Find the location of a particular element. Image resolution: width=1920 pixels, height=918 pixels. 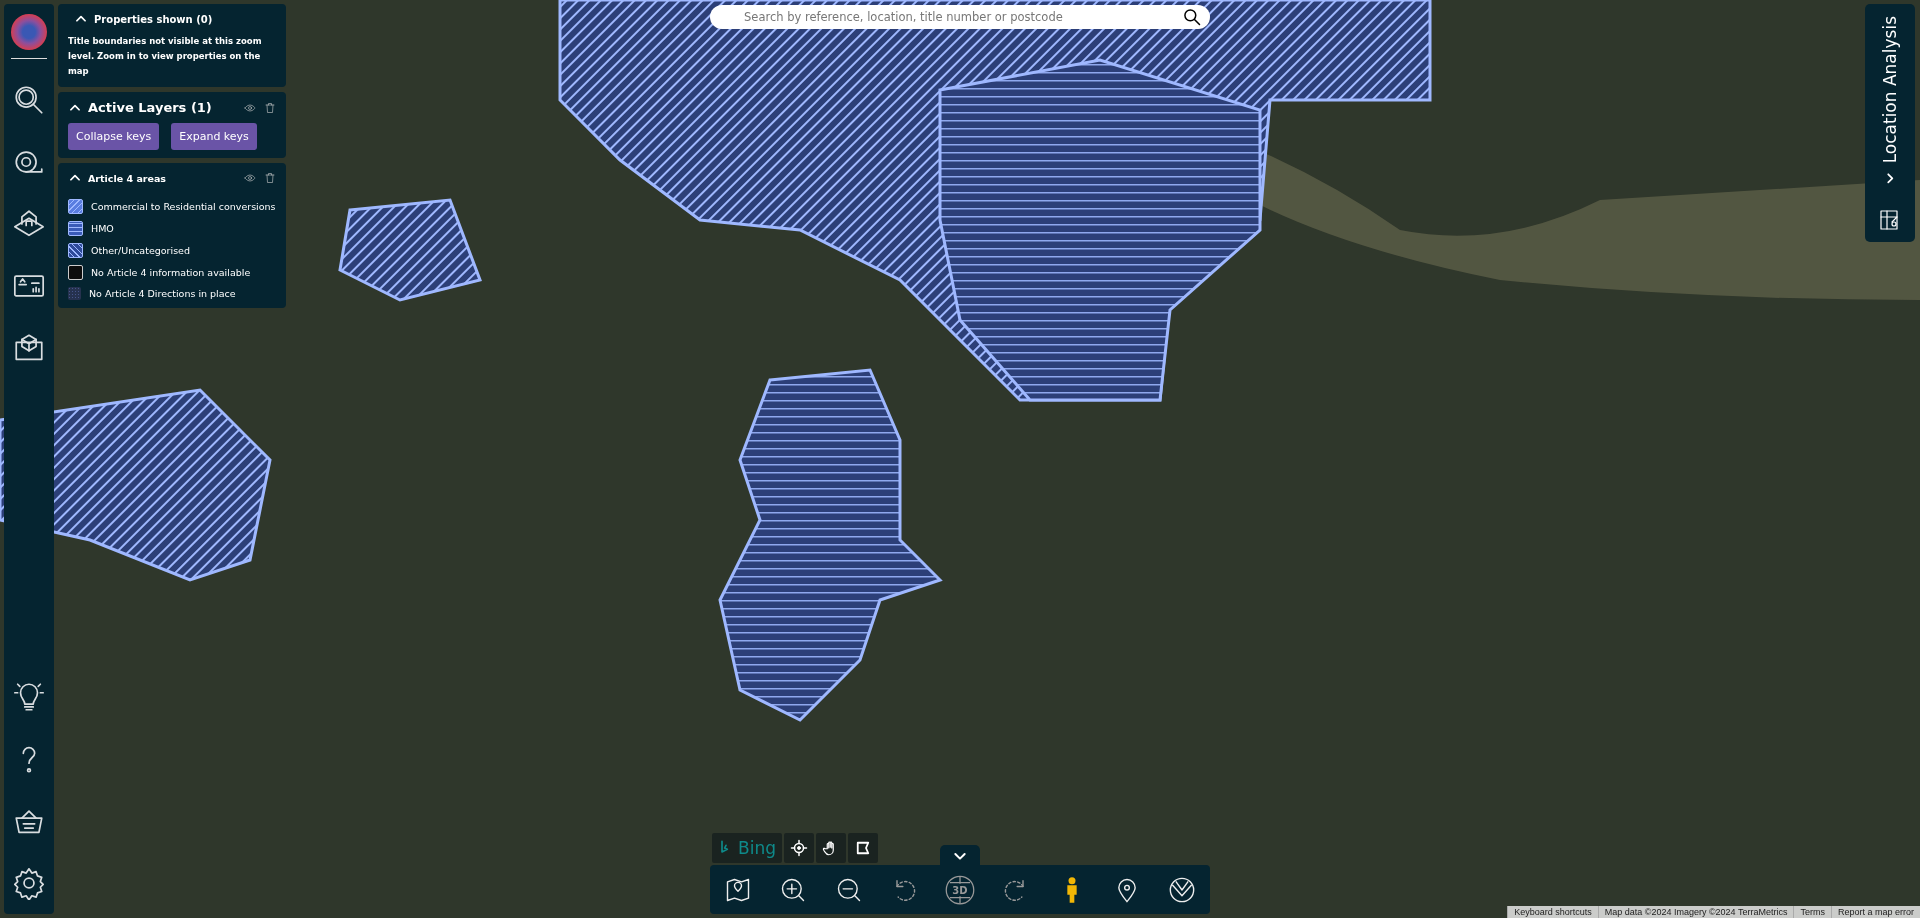

panel-title: Active Layers (1) is located at coordinates (150, 107).